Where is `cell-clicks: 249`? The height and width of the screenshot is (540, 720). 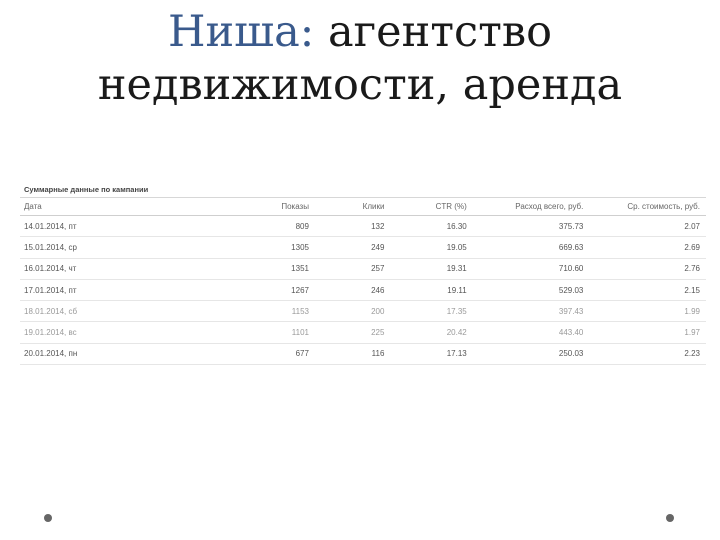
cell-clicks: 249 is located at coordinates (352, 247).